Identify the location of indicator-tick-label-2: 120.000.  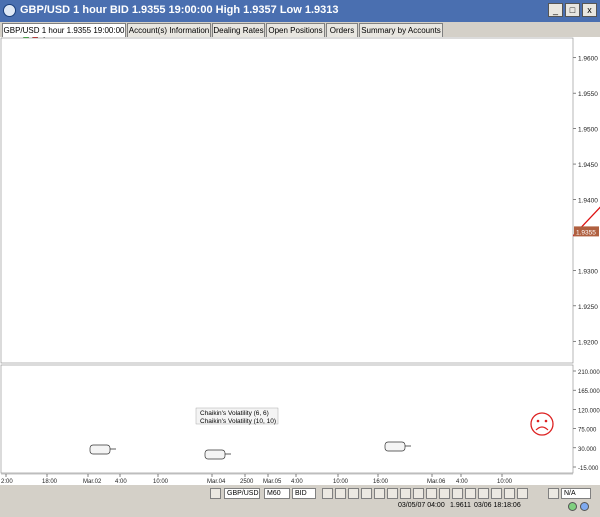
(589, 411).